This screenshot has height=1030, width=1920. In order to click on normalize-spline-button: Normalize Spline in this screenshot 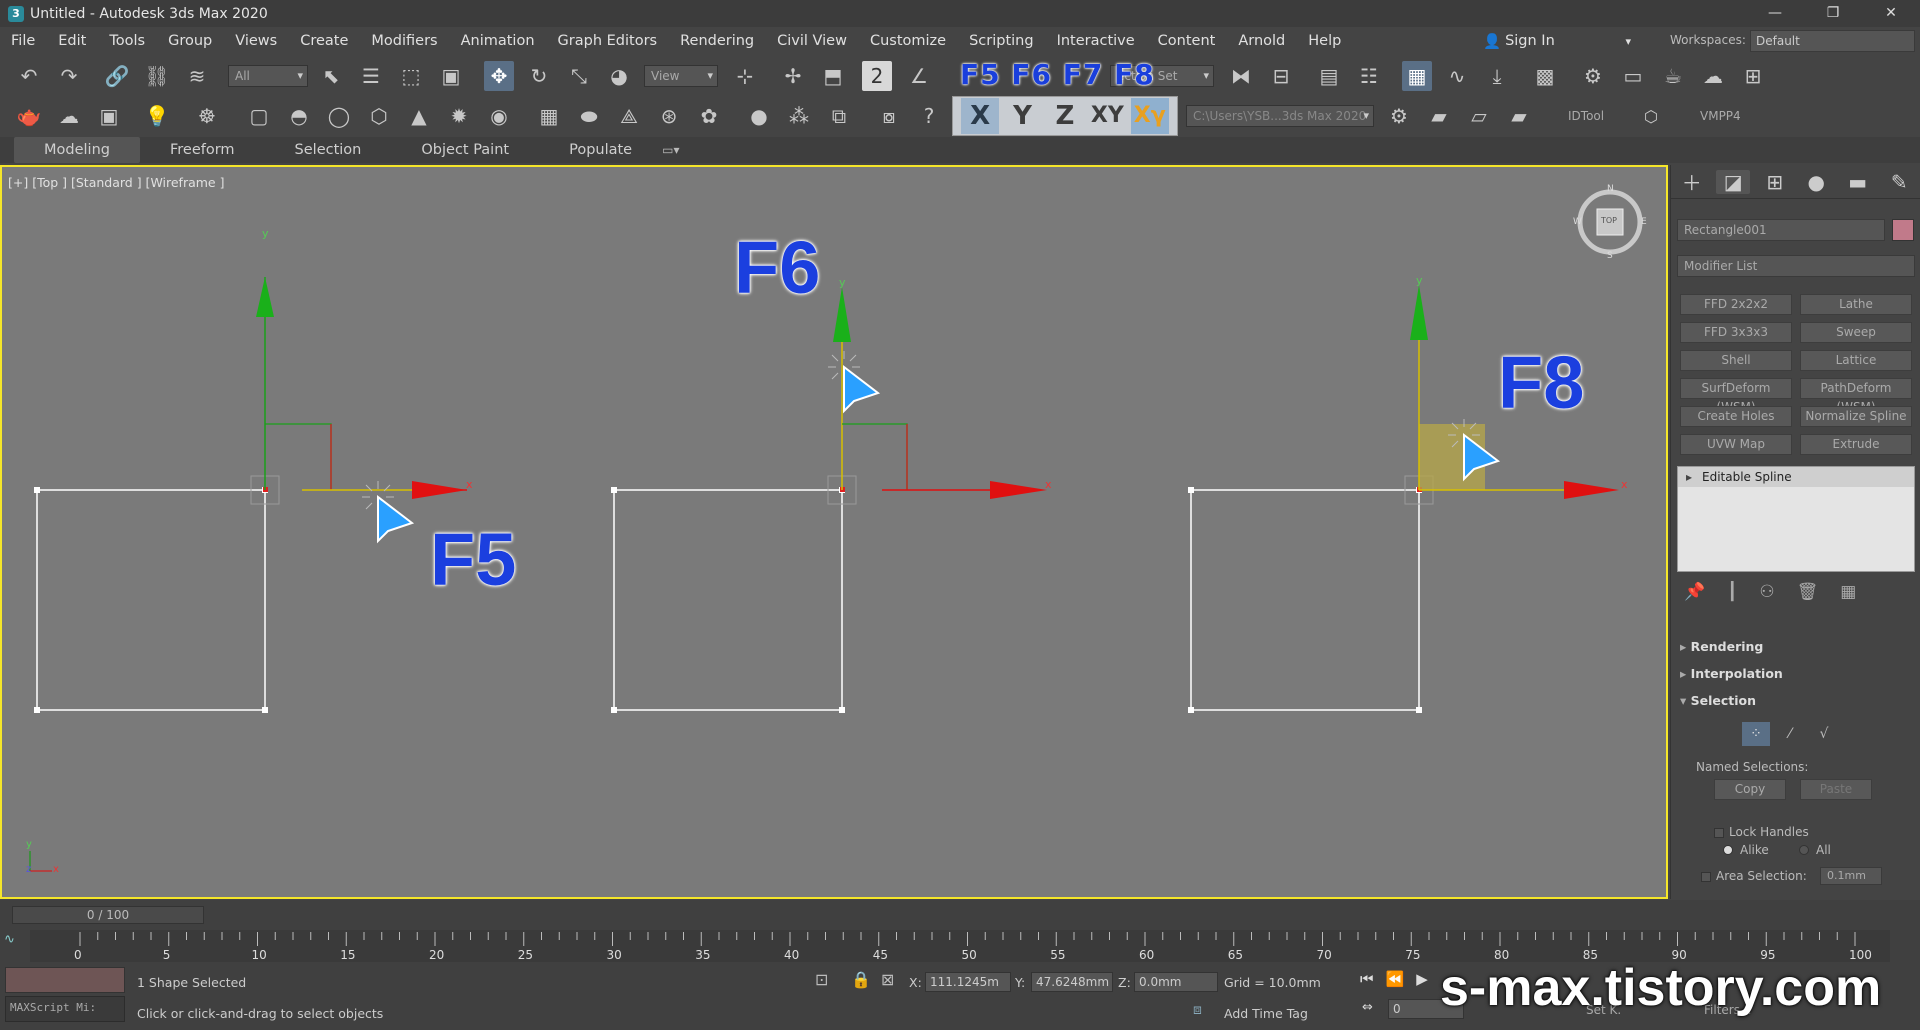, I will do `click(1856, 416)`.